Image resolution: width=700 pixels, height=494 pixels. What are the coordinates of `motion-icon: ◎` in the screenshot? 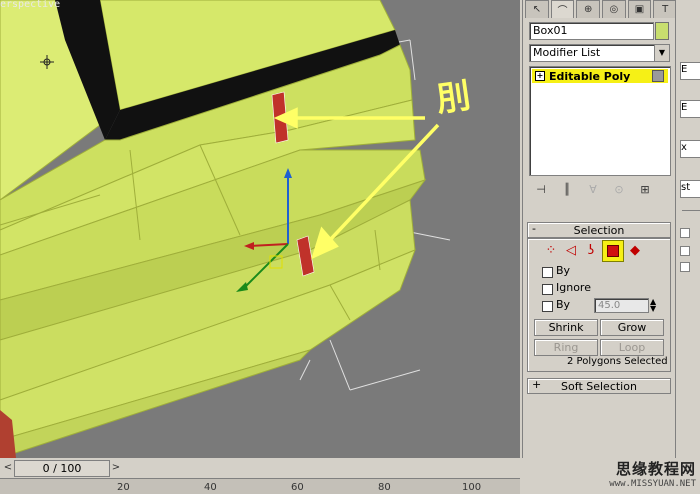 It's located at (614, 9).